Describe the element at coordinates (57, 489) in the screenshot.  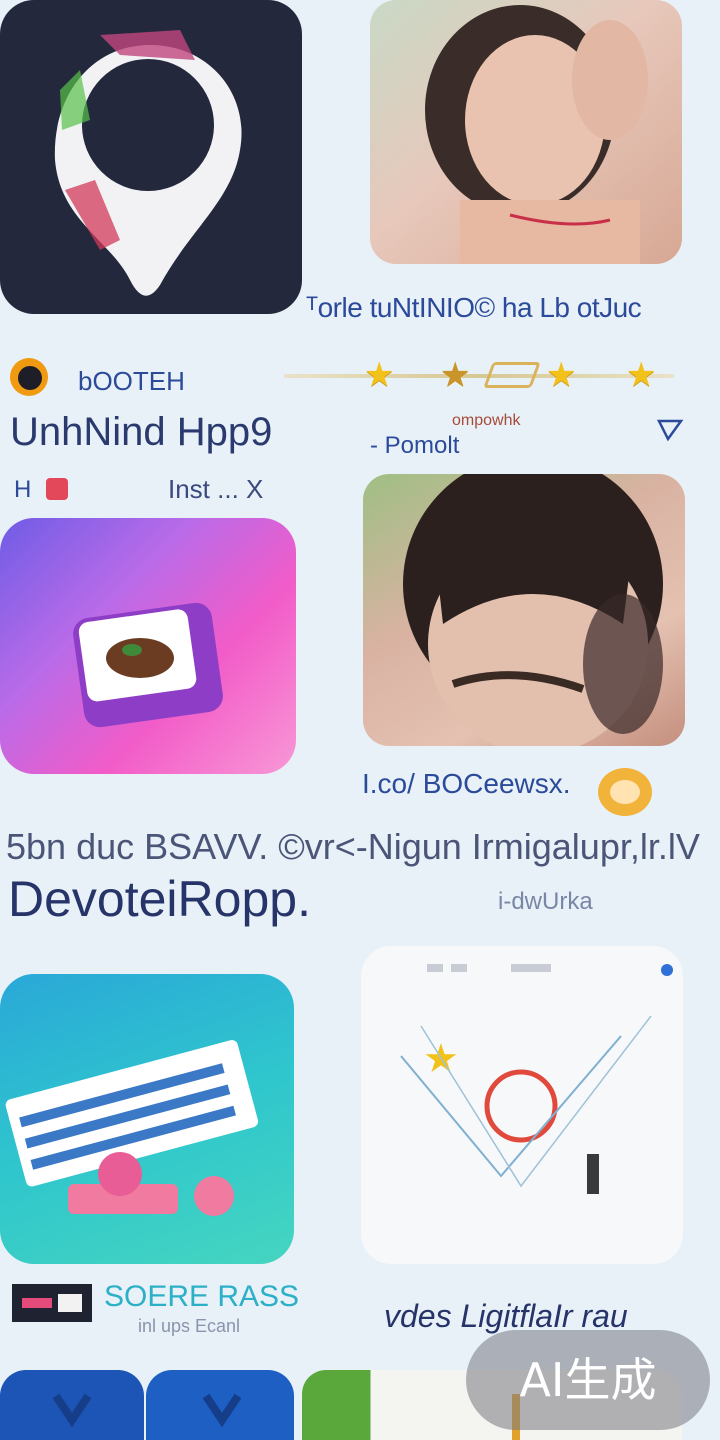
I see `tag-icon` at that location.